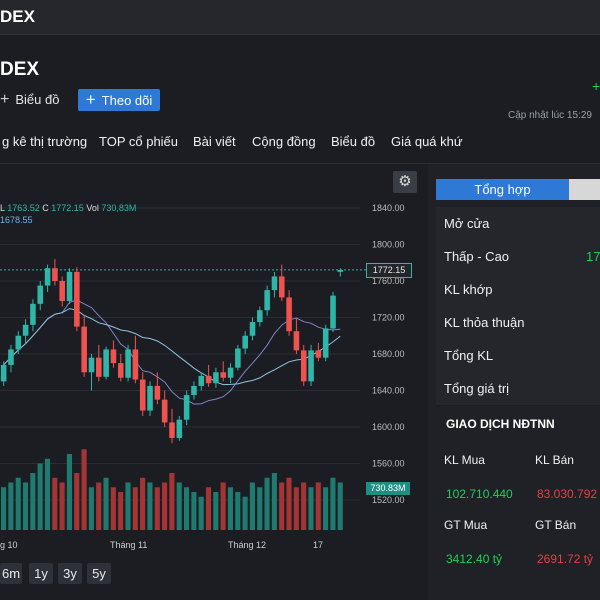 This screenshot has width=600, height=600. What do you see at coordinates (518, 356) in the screenshot?
I see `row-total-volume: Tổng KL` at bounding box center [518, 356].